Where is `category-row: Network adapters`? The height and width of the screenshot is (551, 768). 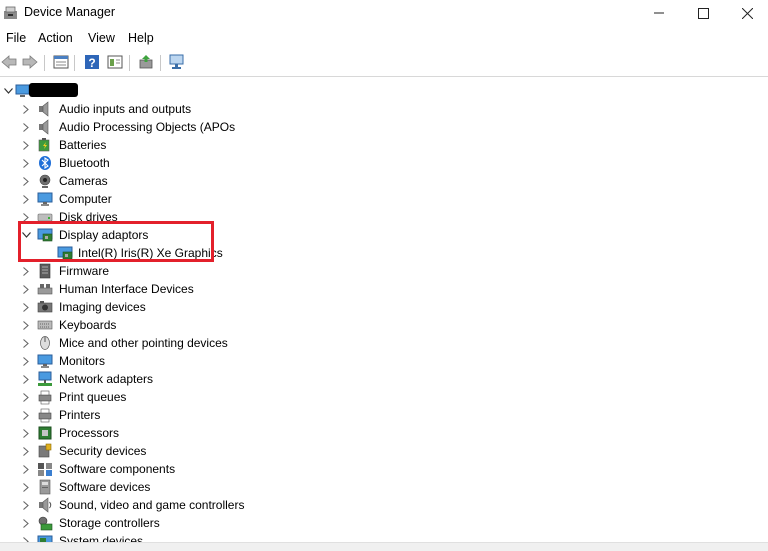 category-row: Network adapters is located at coordinates (384, 379).